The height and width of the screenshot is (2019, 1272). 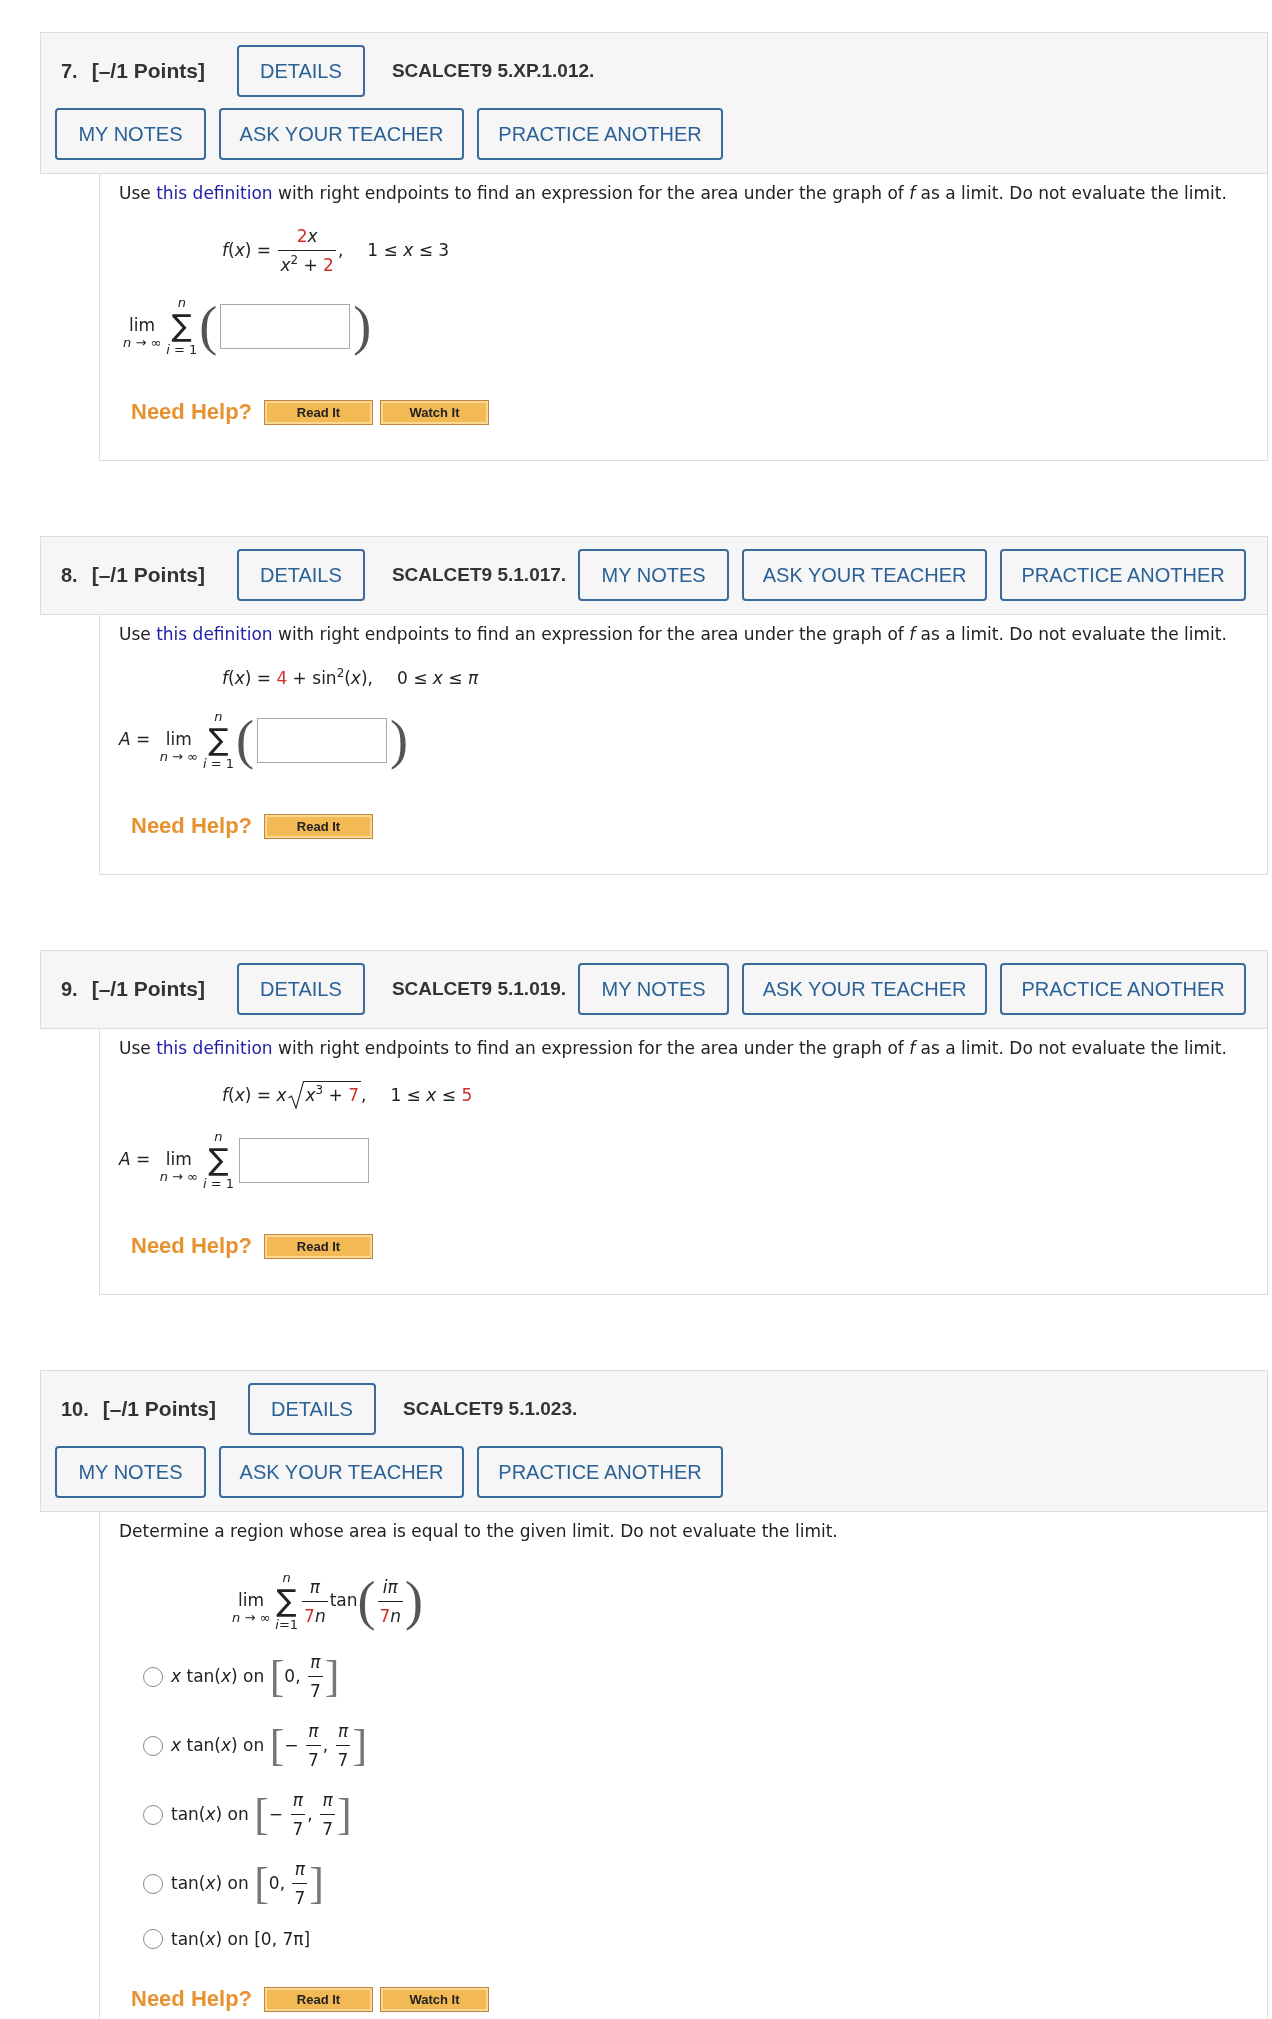 What do you see at coordinates (293, 1675) in the screenshot?
I see `choice-text: 0,` at bounding box center [293, 1675].